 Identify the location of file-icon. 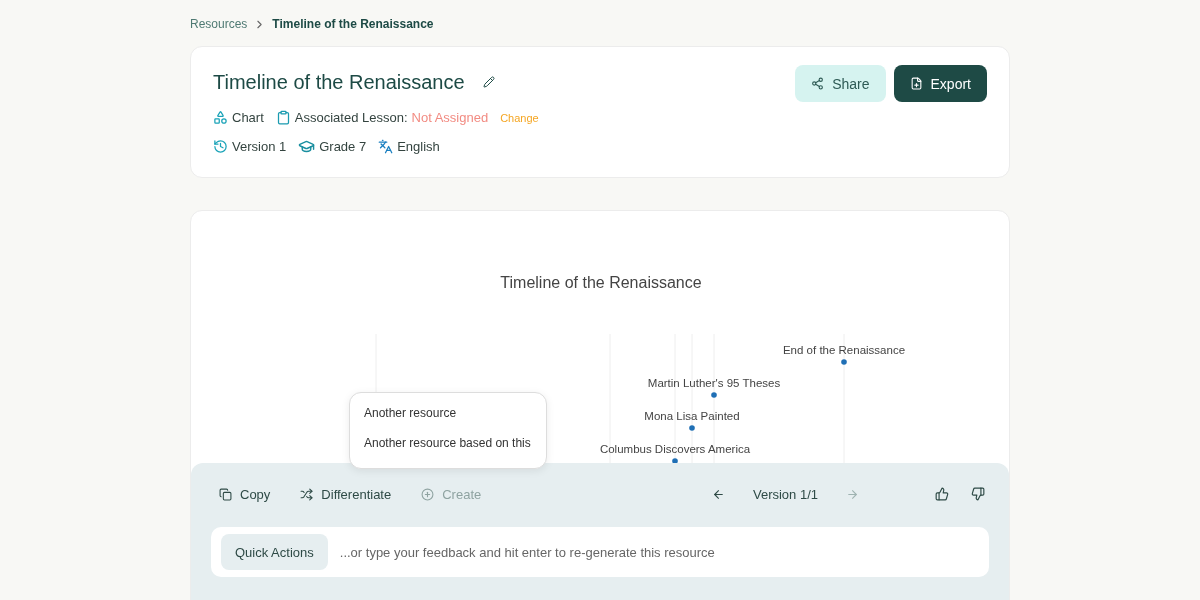
(916, 83).